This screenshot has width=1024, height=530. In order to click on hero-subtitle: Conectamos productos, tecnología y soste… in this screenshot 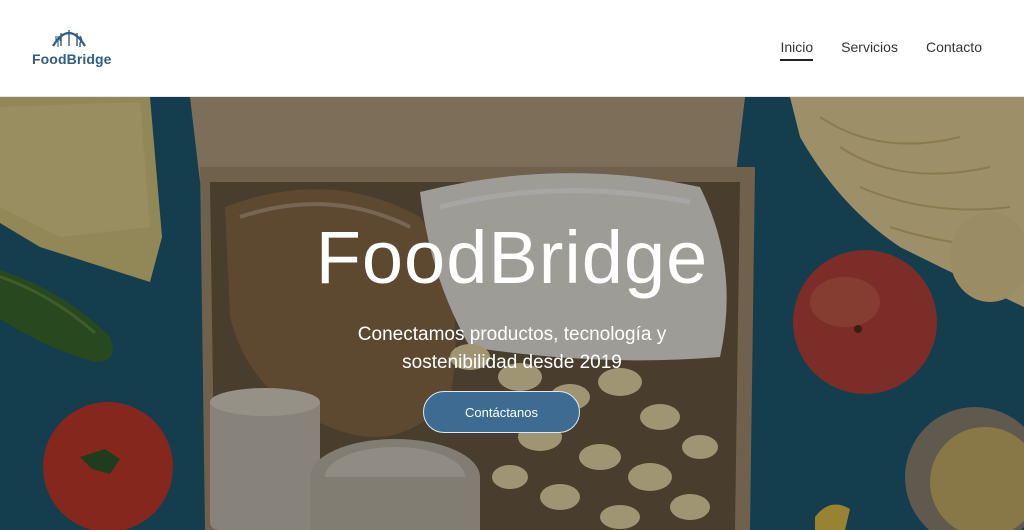, I will do `click(512, 348)`.